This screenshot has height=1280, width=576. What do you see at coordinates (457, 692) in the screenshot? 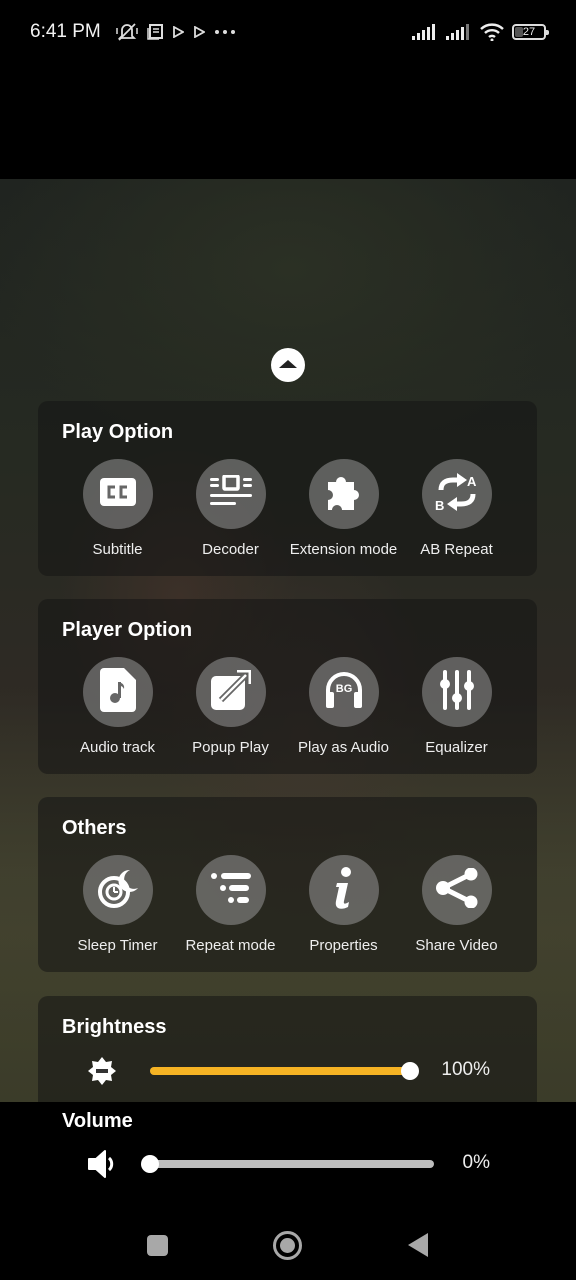
I see `equalizer-icon` at bounding box center [457, 692].